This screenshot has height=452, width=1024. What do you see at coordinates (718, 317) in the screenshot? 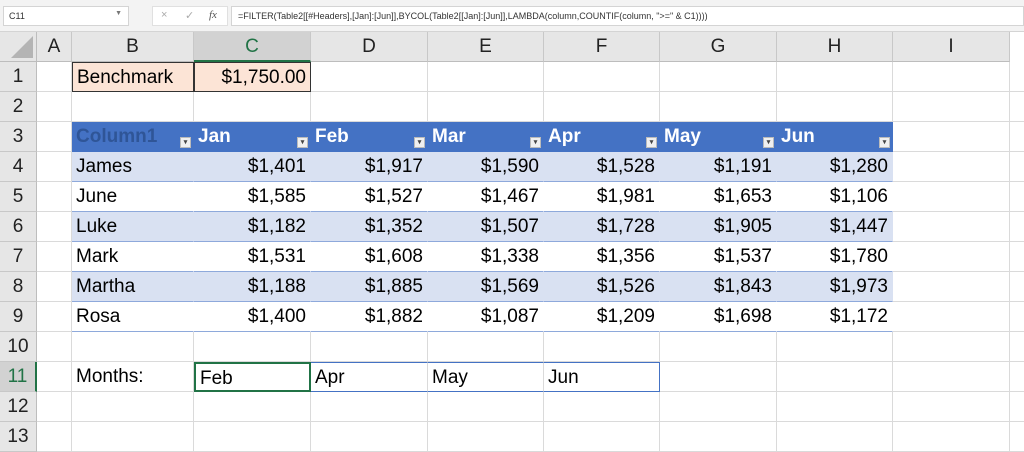
I see `table-value-cell: $1,698` at bounding box center [718, 317].